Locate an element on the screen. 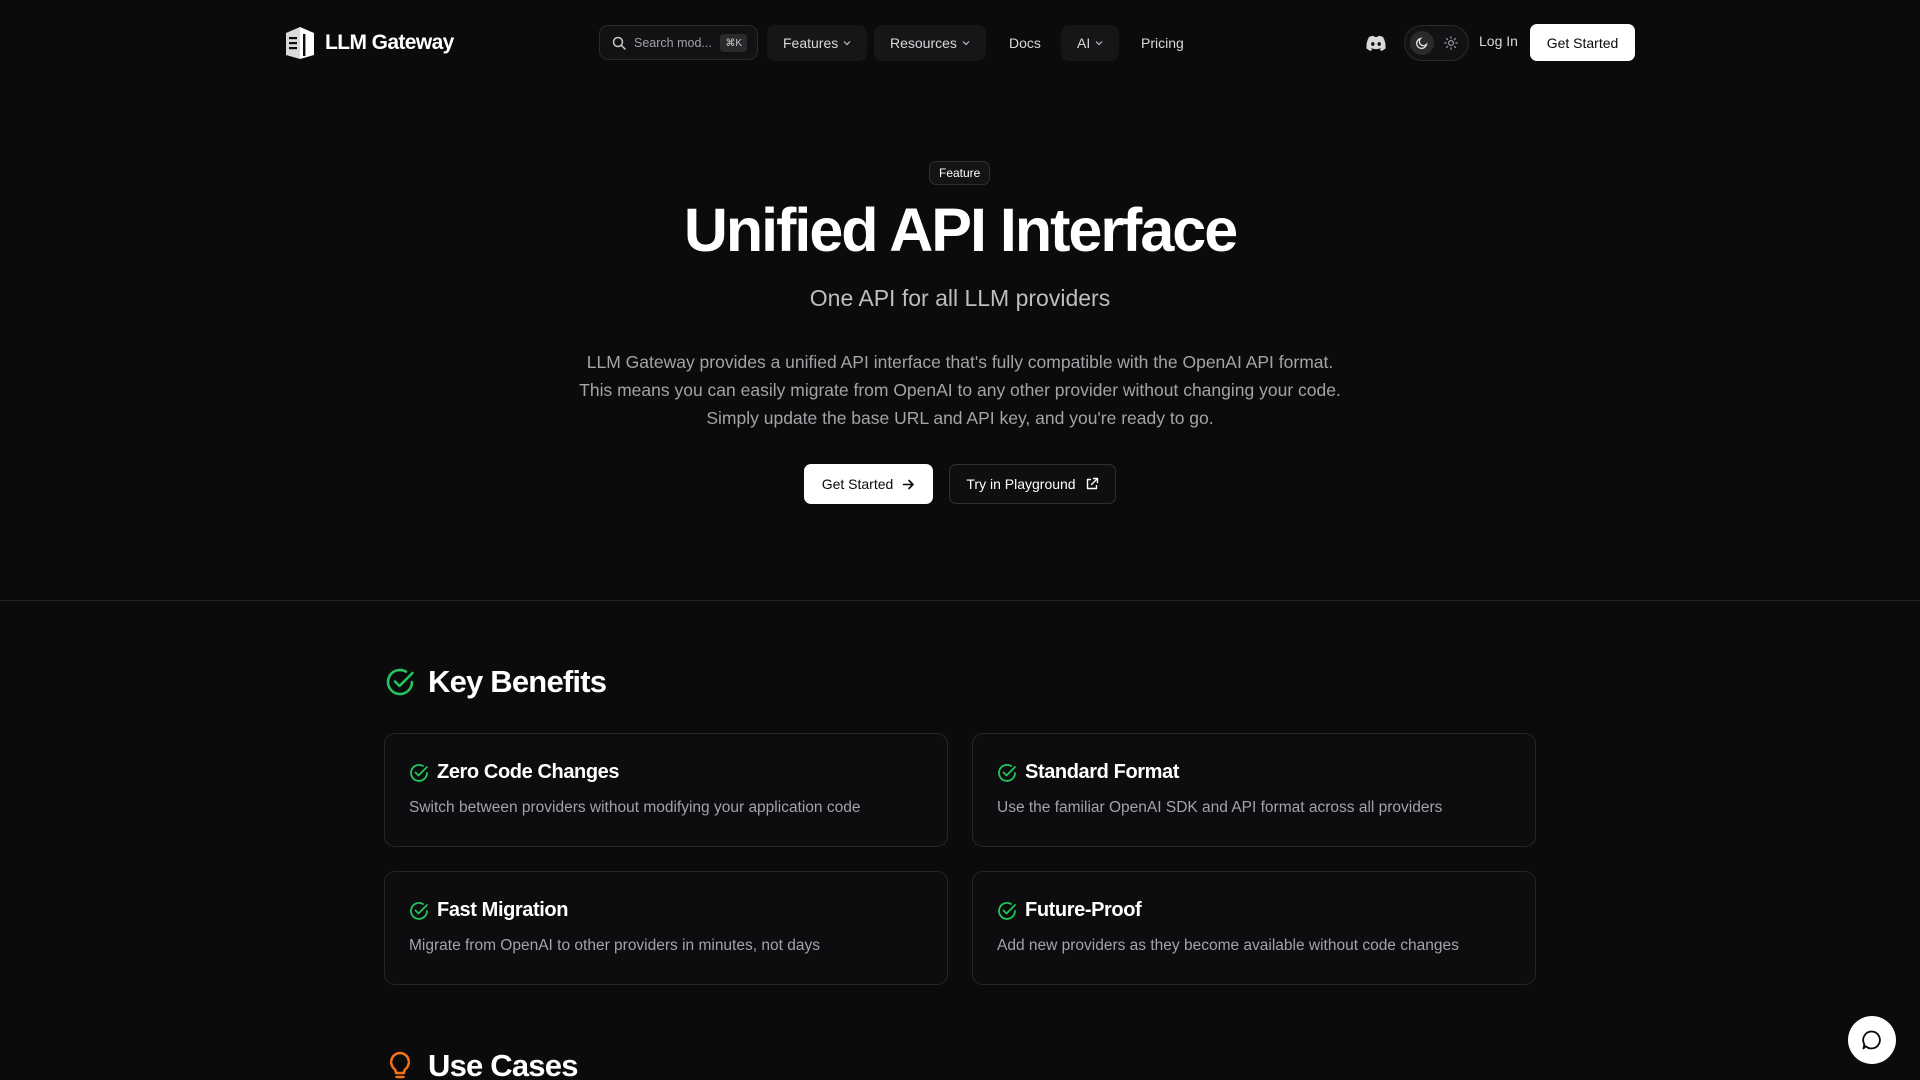  discord-icon is located at coordinates (1376, 43).